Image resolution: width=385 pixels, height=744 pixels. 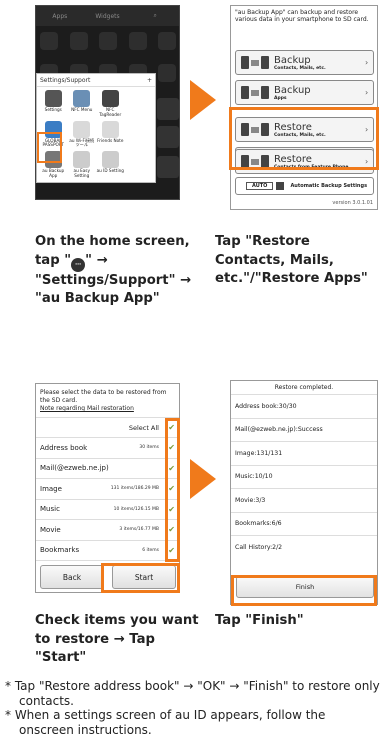 I want to click on result-row: Movie:3/3, so click(x=304, y=499).